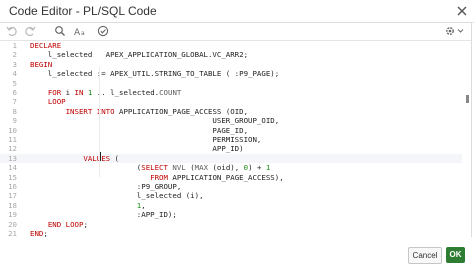  I want to click on editor-toolbar: Aa, so click(235, 32).